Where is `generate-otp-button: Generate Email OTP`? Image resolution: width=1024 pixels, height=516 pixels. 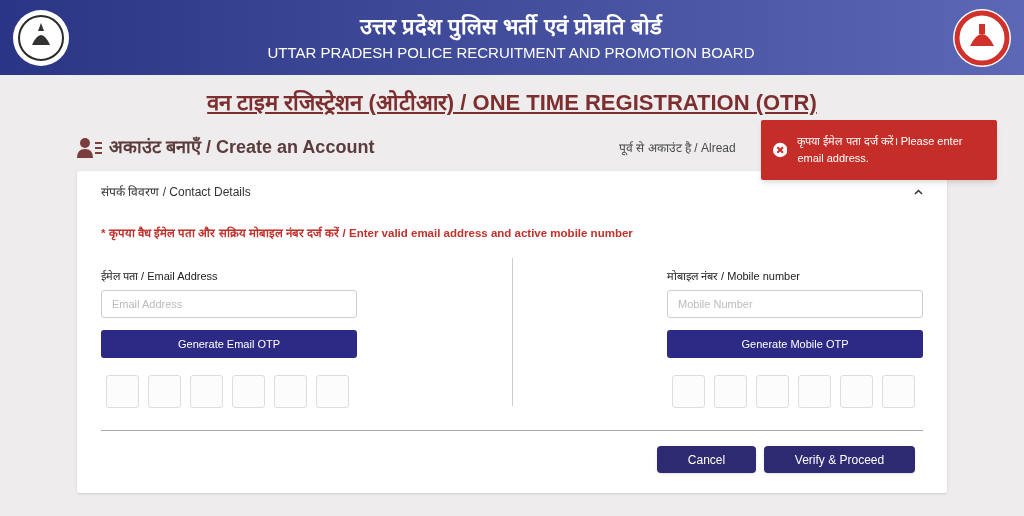
generate-otp-button: Generate Email OTP is located at coordinates (229, 344).